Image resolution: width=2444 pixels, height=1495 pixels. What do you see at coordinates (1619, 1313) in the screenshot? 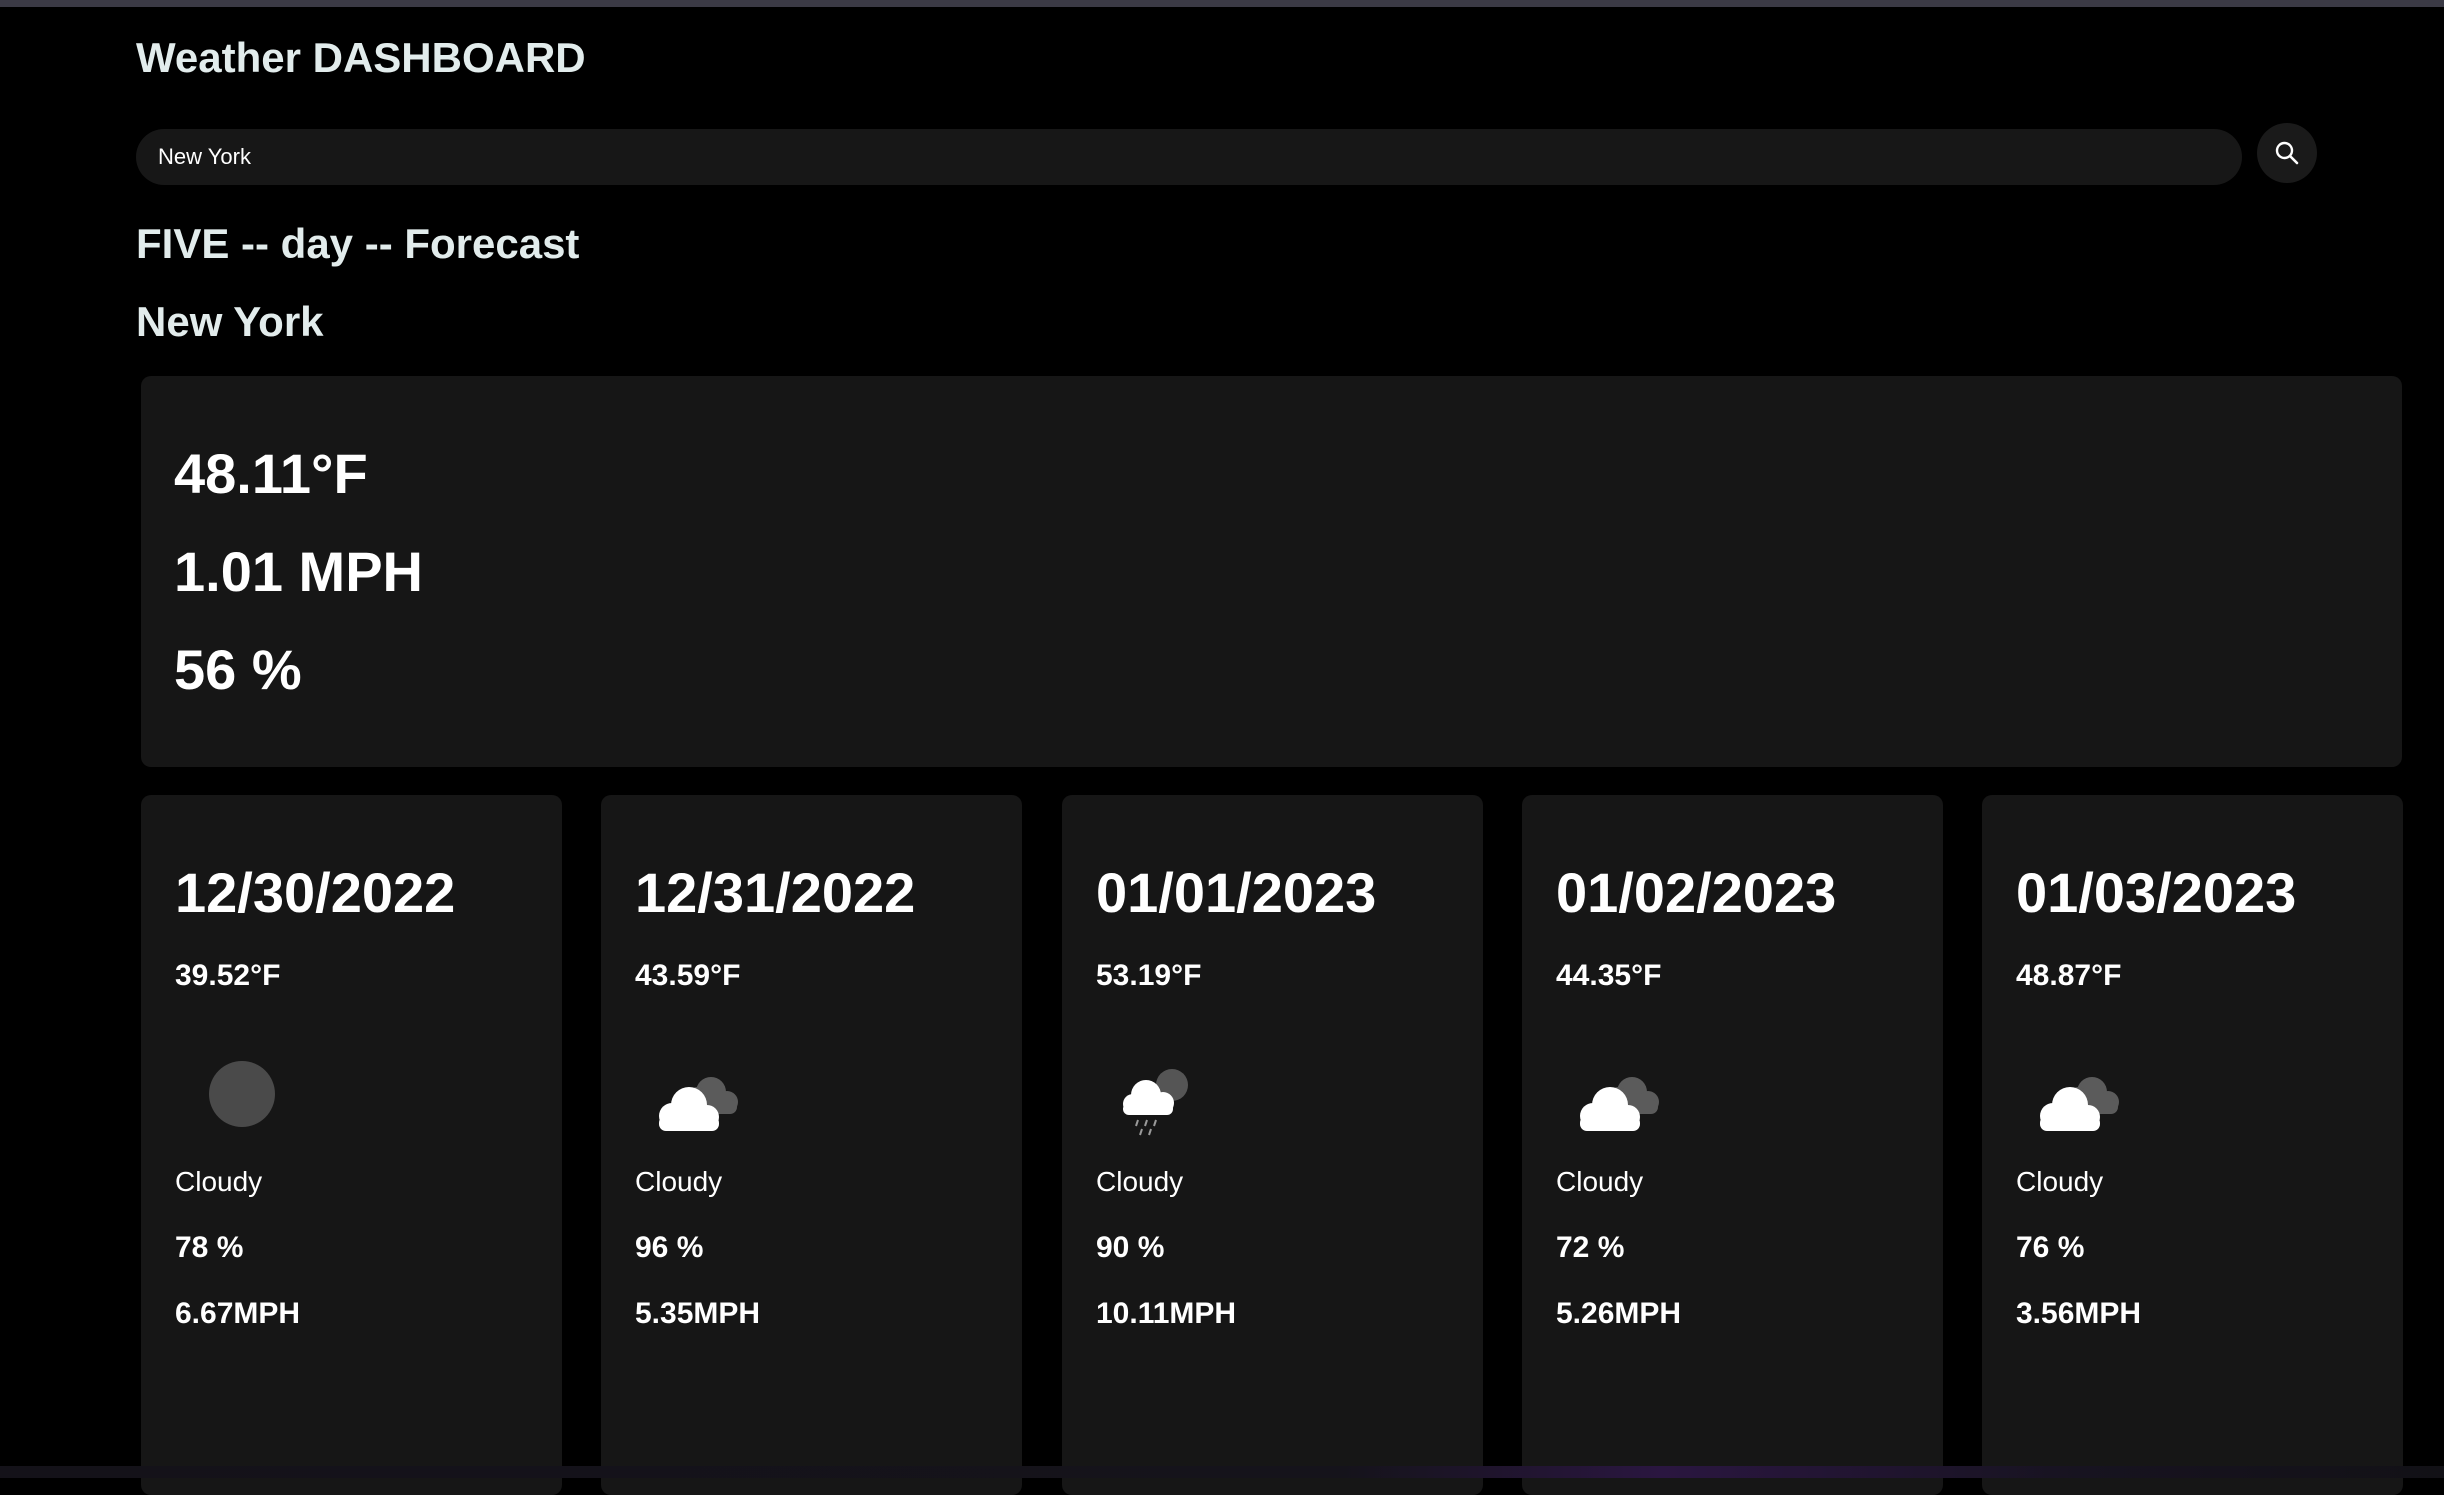
I see `forecast-wind: 5.26MPH` at bounding box center [1619, 1313].